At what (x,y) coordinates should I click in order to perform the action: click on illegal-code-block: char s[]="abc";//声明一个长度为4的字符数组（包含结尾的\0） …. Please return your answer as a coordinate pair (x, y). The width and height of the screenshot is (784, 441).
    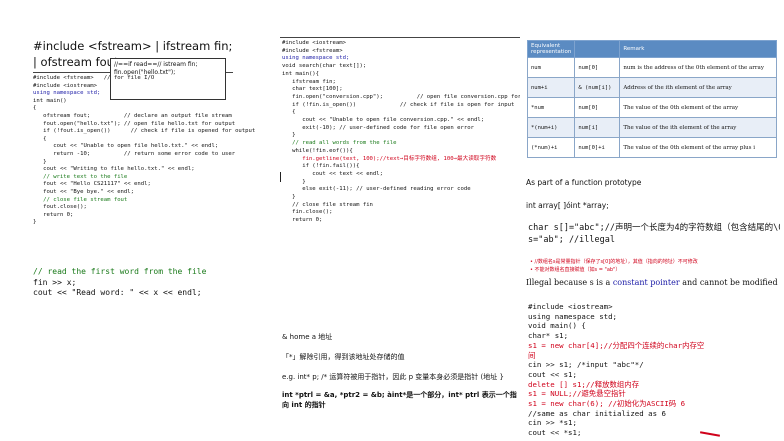
    Looking at the image, I should click on (654, 234).